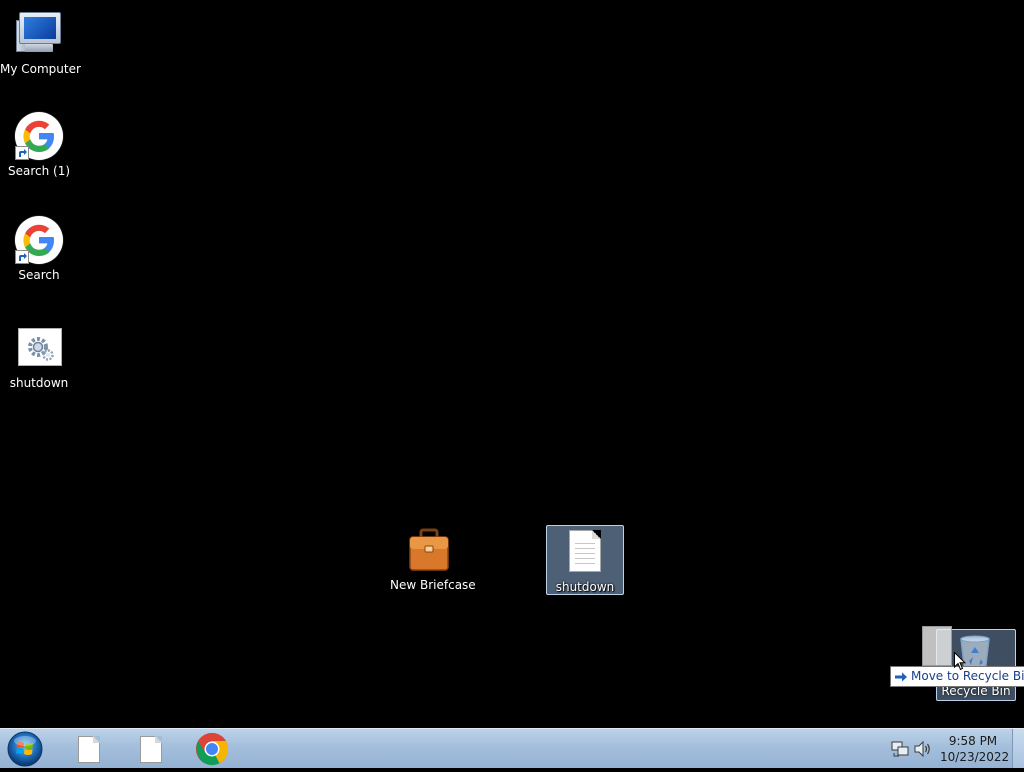 The height and width of the screenshot is (772, 1024). What do you see at coordinates (973, 741) in the screenshot?
I see `clock-time: 9:58 PM` at bounding box center [973, 741].